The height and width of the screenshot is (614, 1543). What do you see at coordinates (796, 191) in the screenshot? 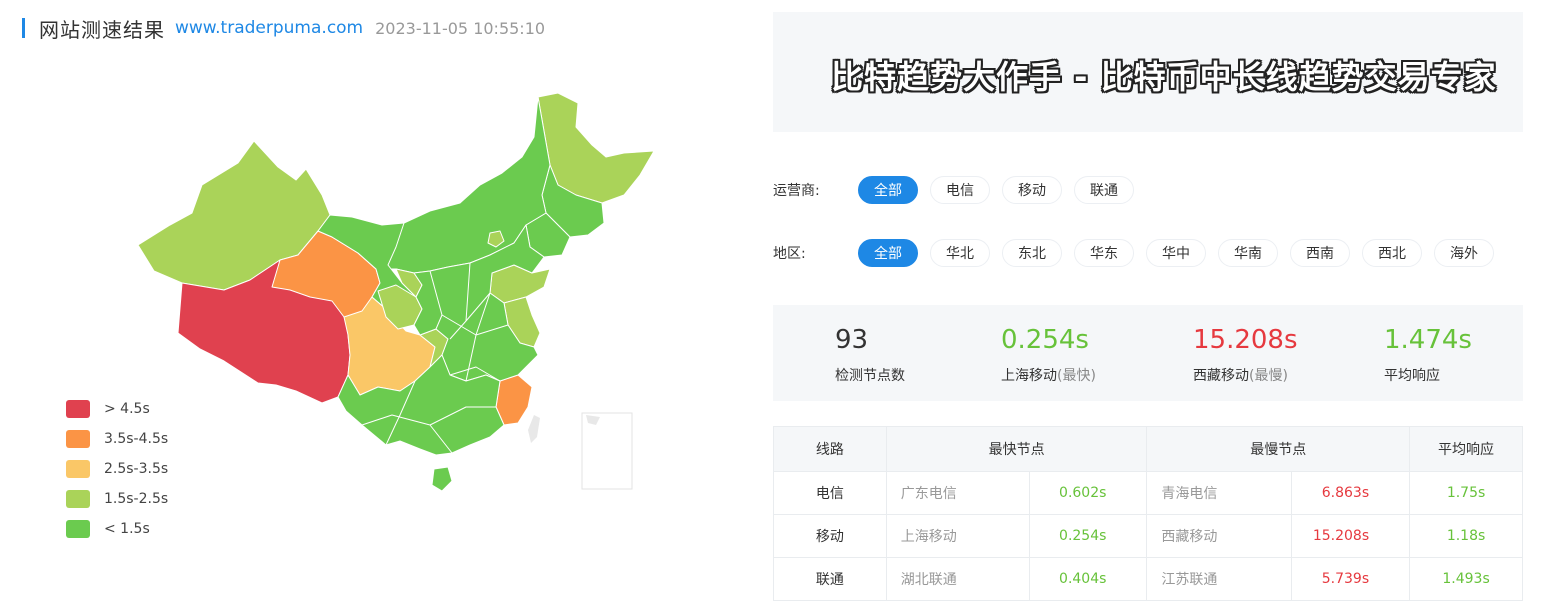
I see `carrier-filter-label: 运营商:` at bounding box center [796, 191].